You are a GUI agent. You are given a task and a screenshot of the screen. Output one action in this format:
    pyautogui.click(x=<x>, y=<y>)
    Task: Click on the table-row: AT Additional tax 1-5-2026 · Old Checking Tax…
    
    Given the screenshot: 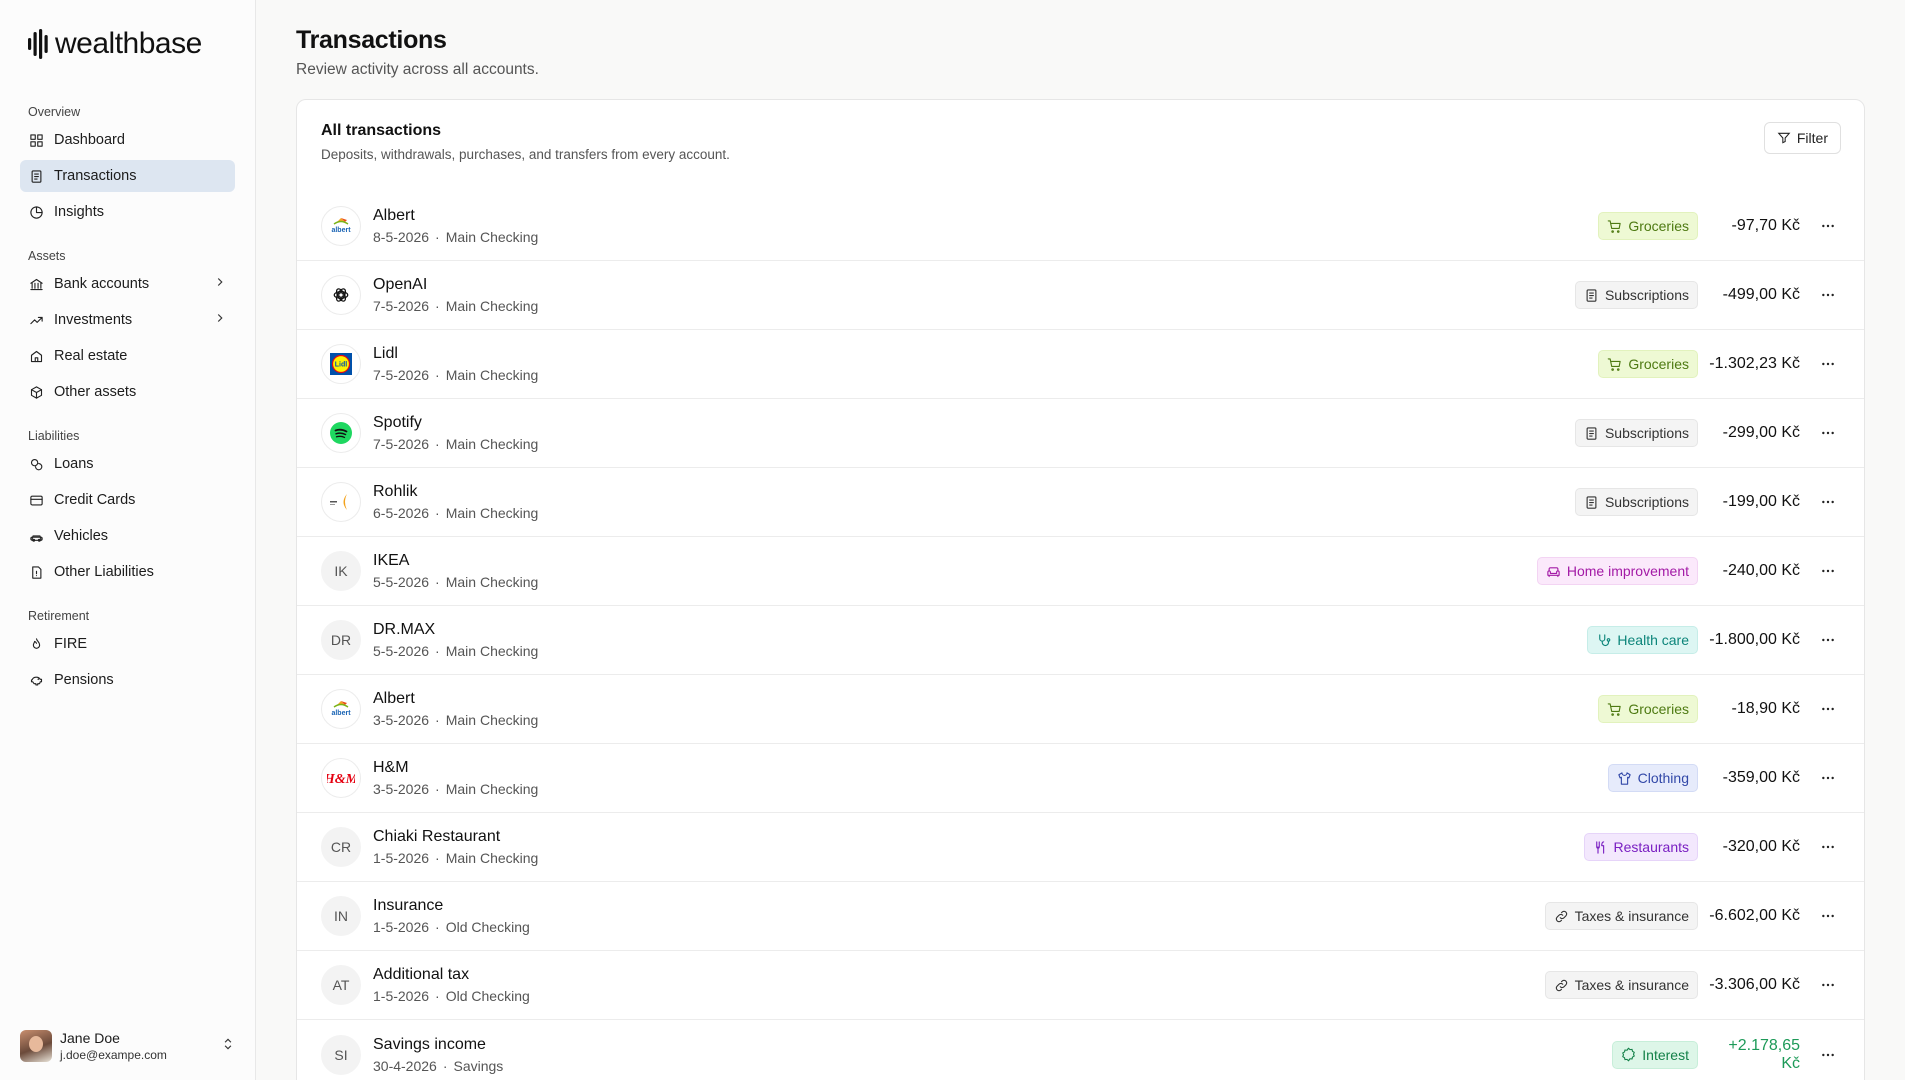 What is the action you would take?
    pyautogui.click(x=1080, y=985)
    